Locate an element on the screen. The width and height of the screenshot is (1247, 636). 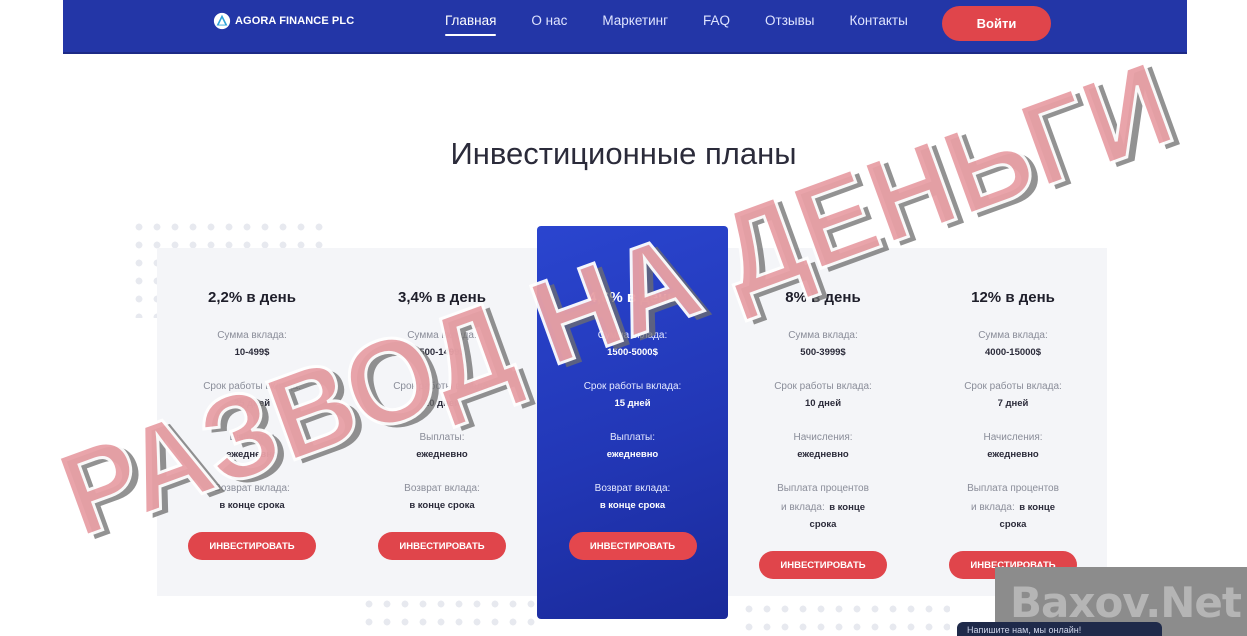
plan-row-value: 1500-5000$ is located at coordinates (632, 352).